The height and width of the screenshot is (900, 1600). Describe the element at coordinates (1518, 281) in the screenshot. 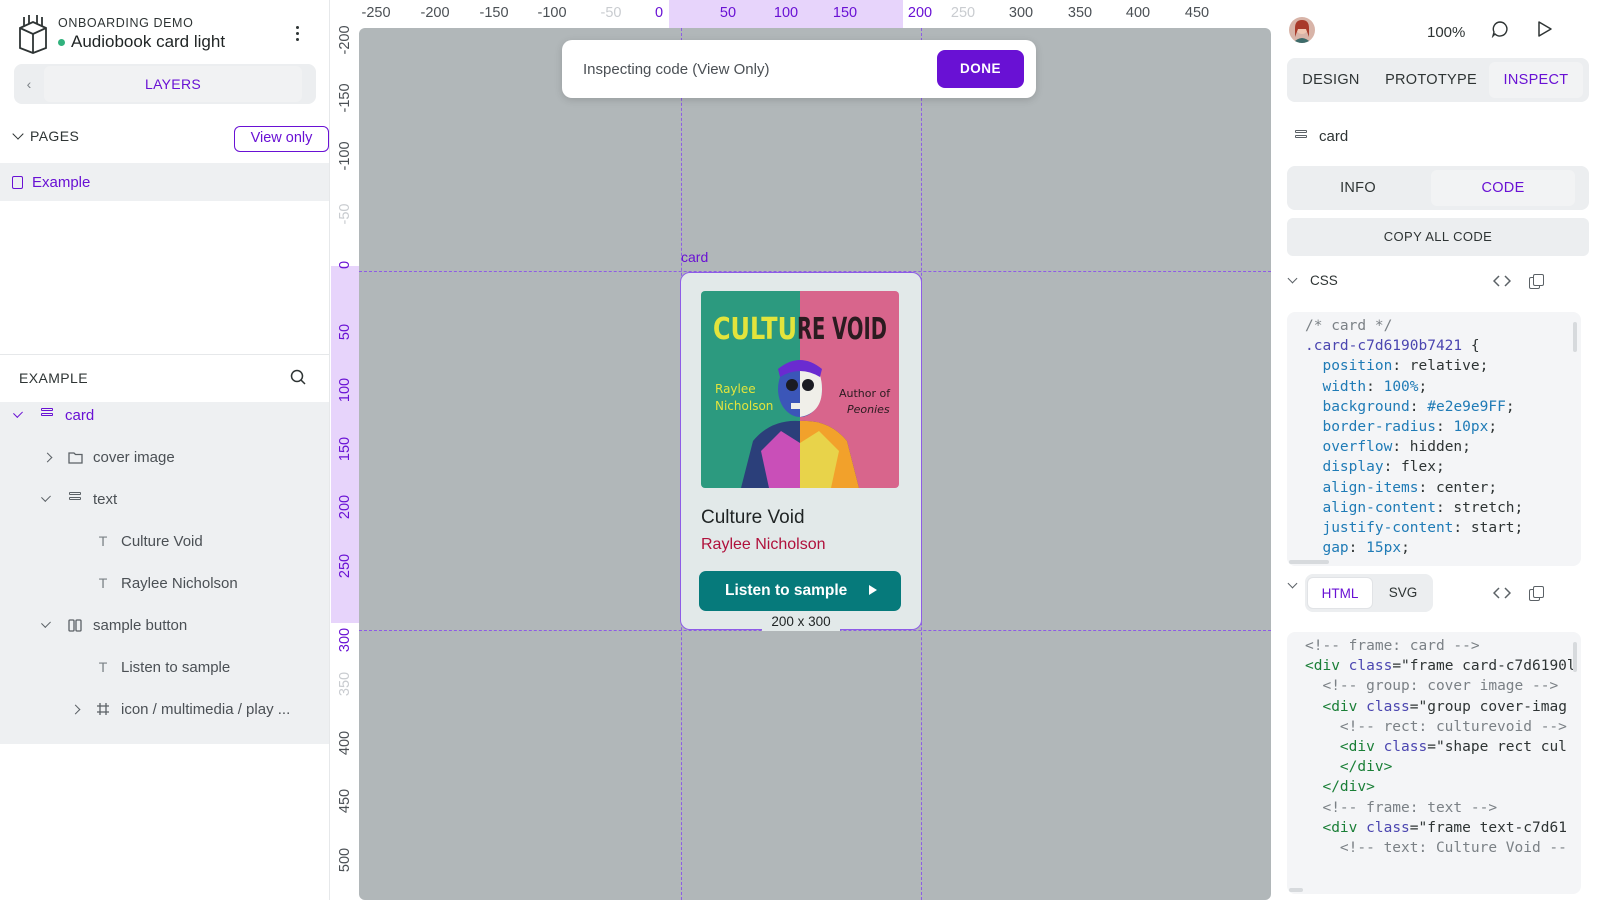

I see `css-tools` at that location.